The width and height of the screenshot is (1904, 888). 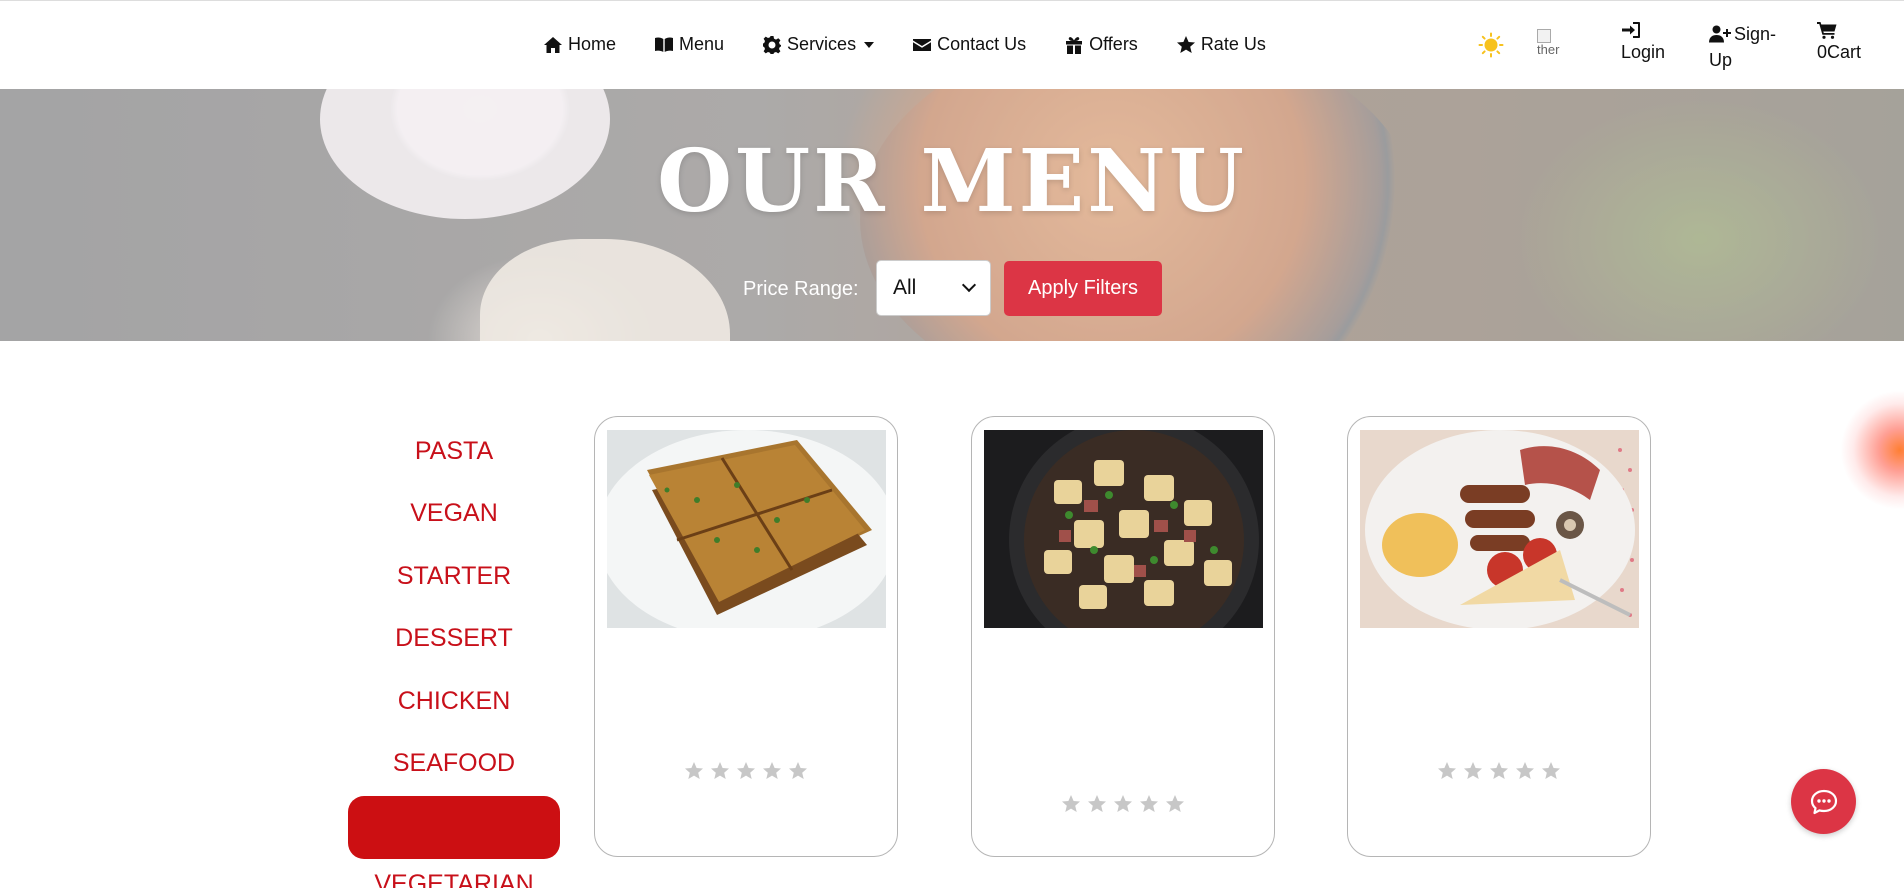 I want to click on signup-link: Sign- Up, so click(x=1742, y=47).